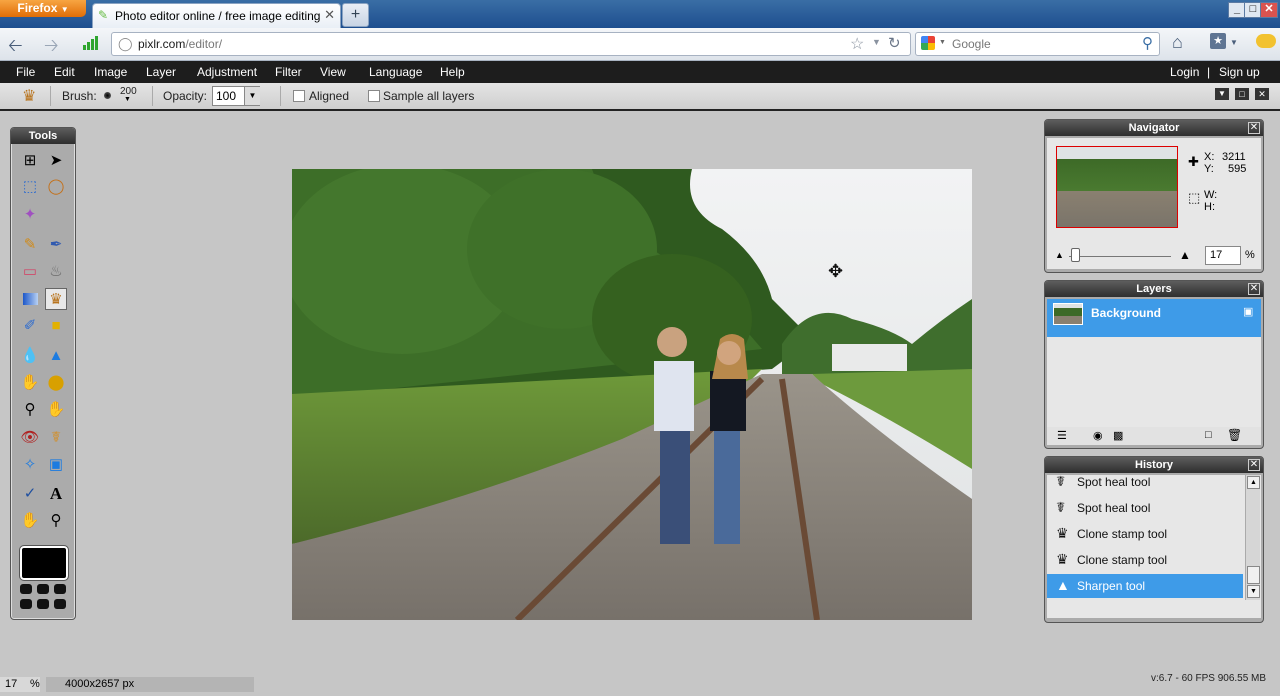  What do you see at coordinates (1147, 43) in the screenshot?
I see `search-icon: ⚲` at bounding box center [1147, 43].